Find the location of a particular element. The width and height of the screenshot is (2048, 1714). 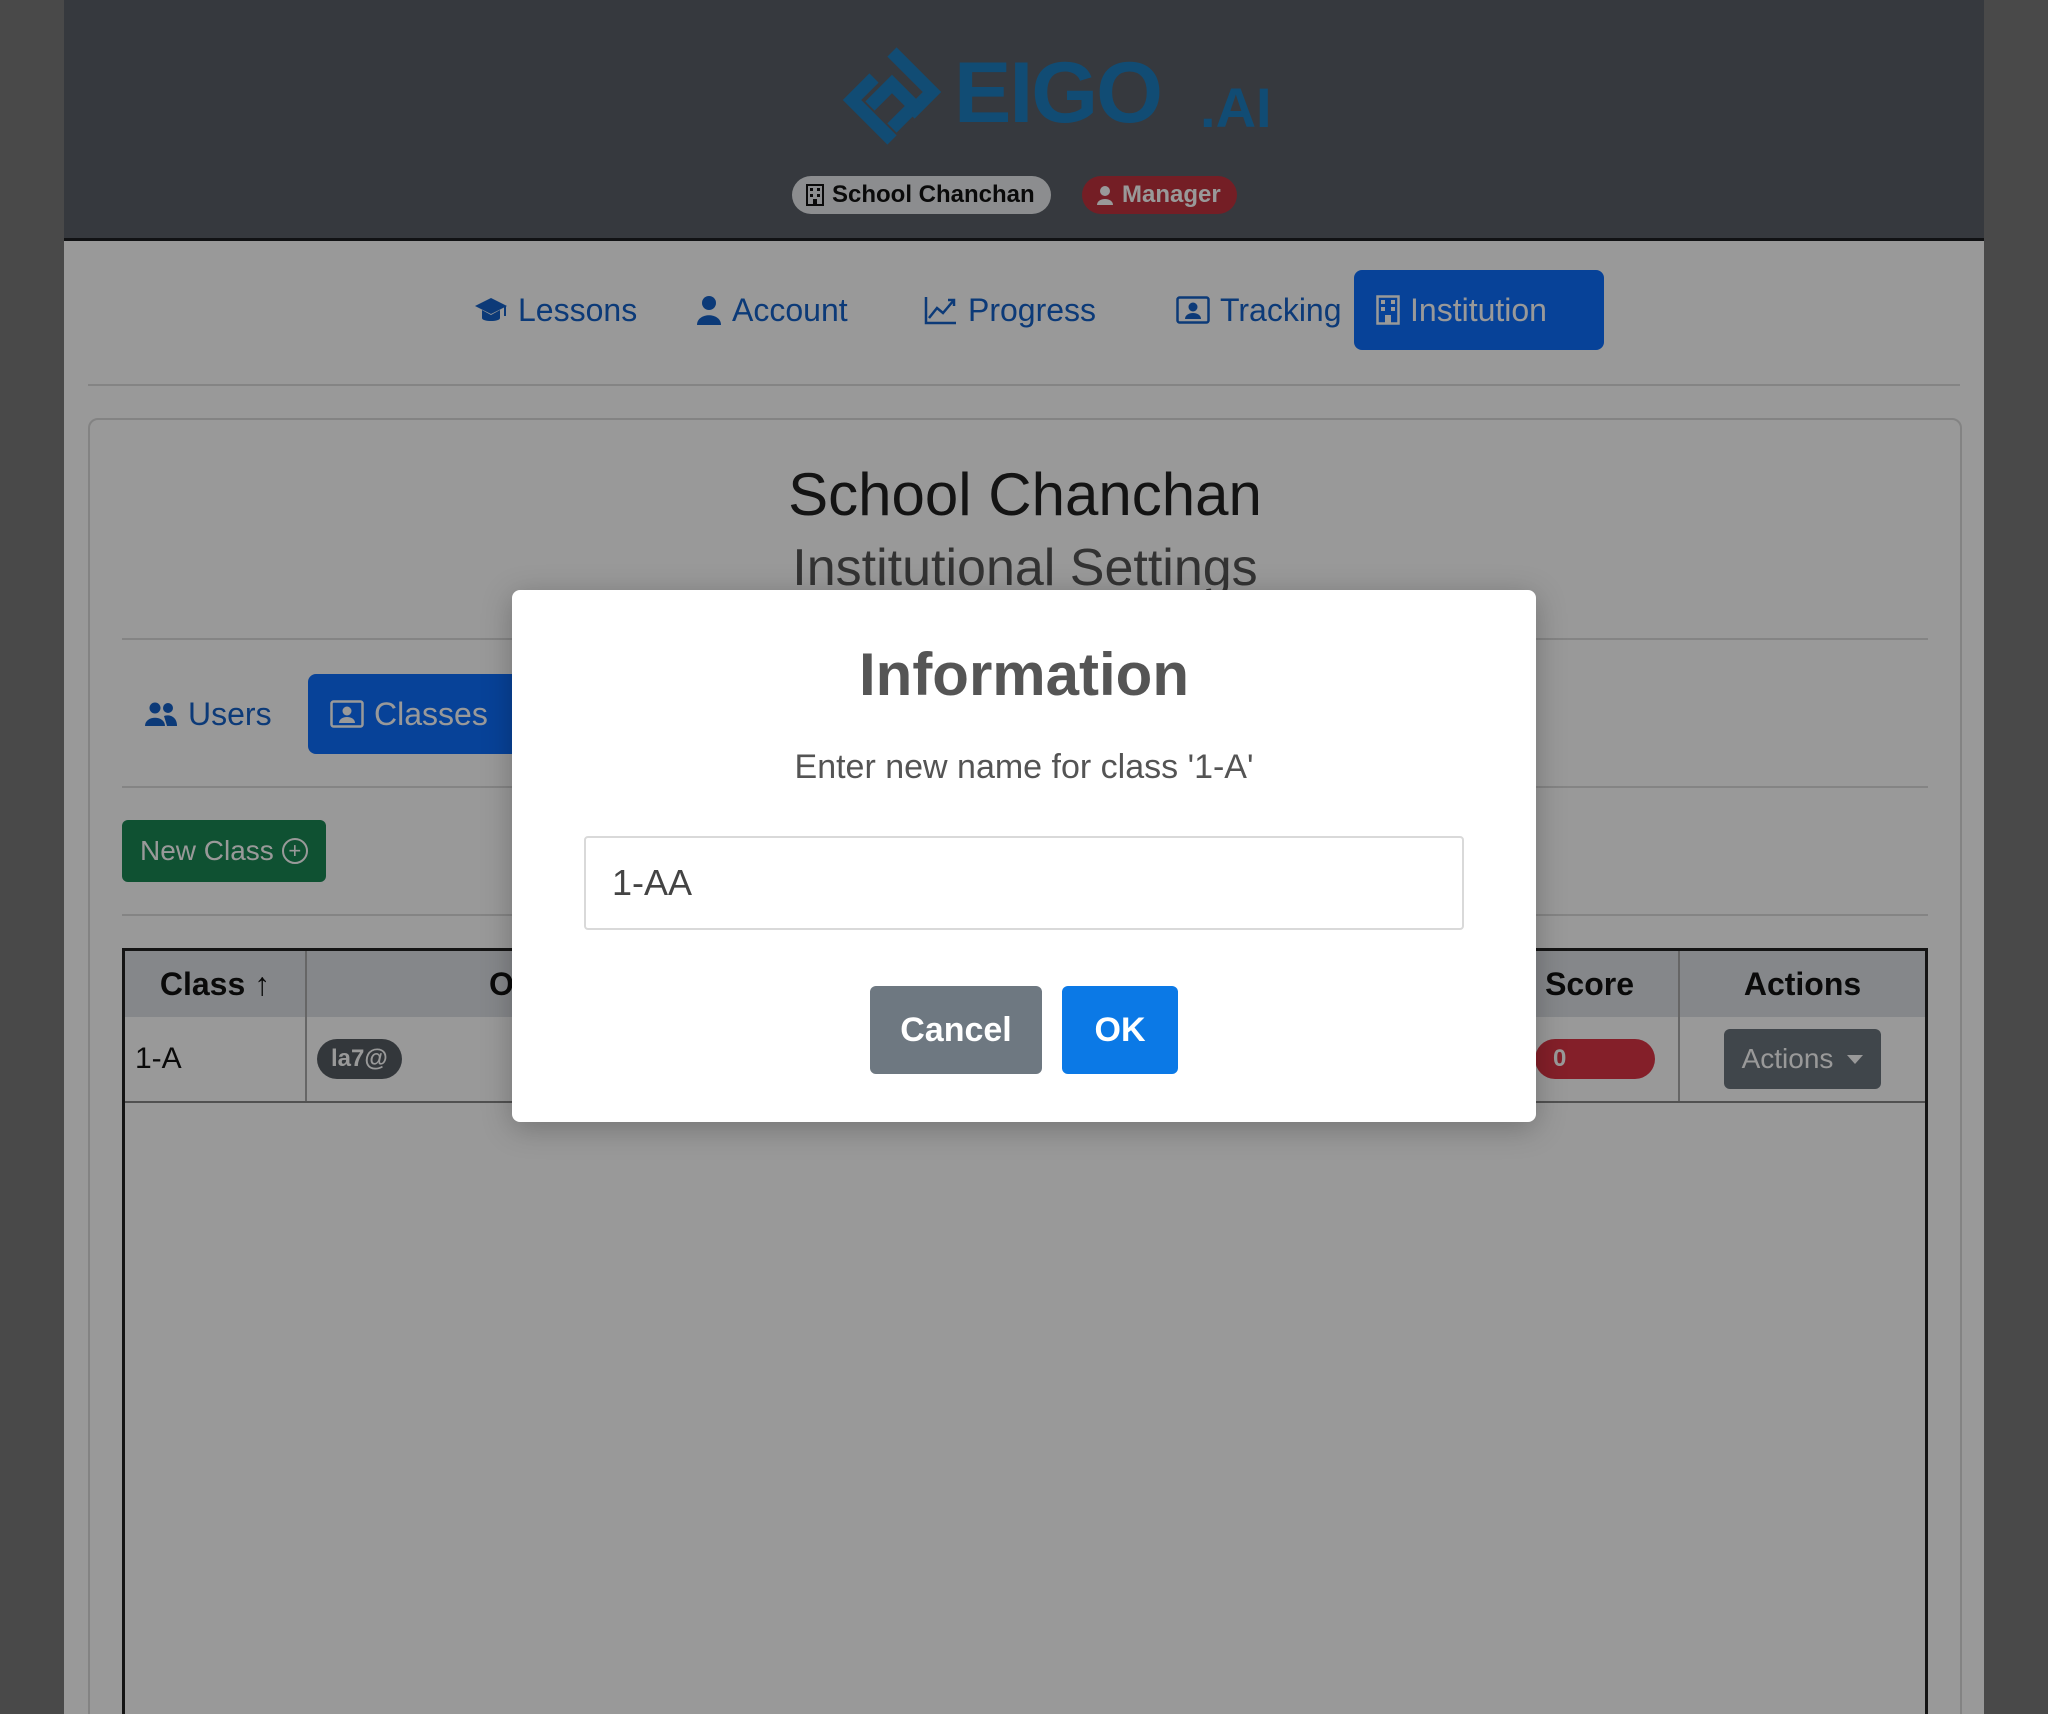

dialog-message: Enter new name for class '1-A' is located at coordinates (1024, 767).